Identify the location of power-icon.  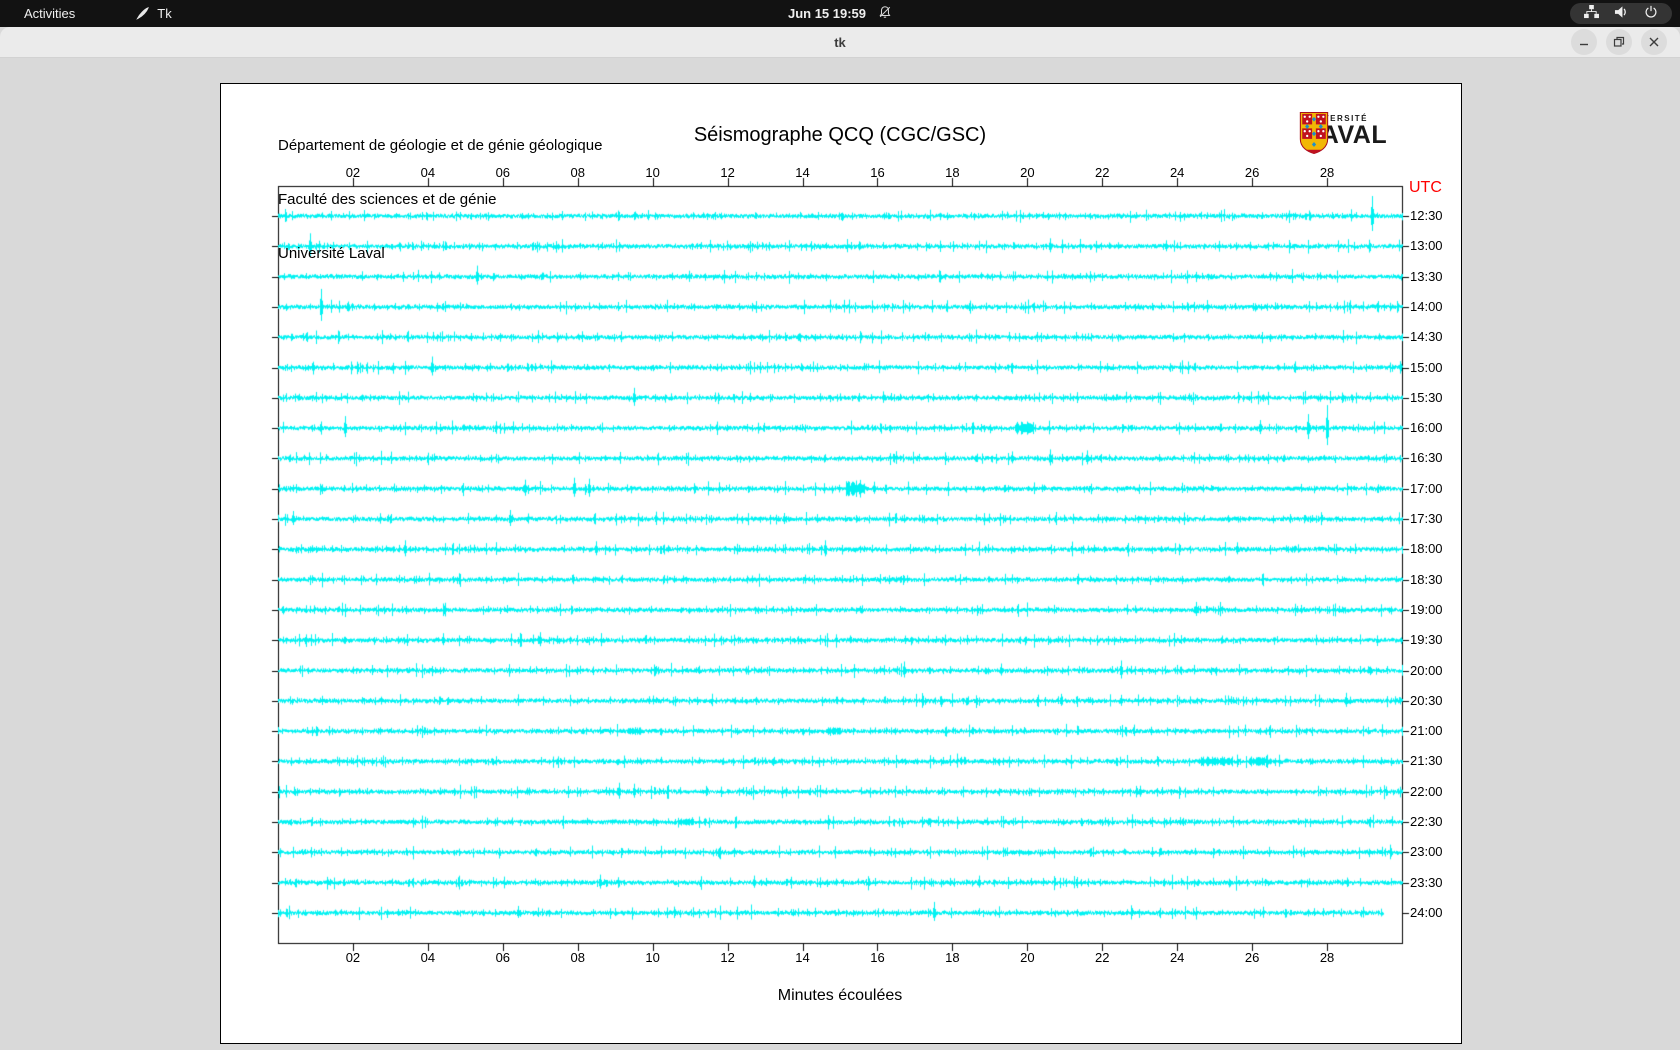
(1651, 13).